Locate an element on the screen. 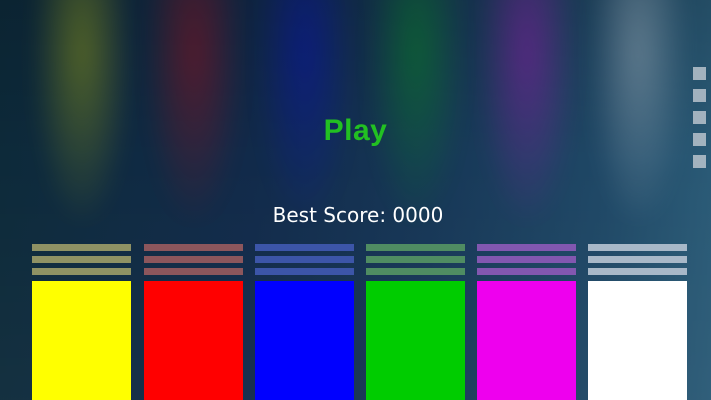 This screenshot has width=711, height=400. lane-glow-blue is located at coordinates (305, 110).